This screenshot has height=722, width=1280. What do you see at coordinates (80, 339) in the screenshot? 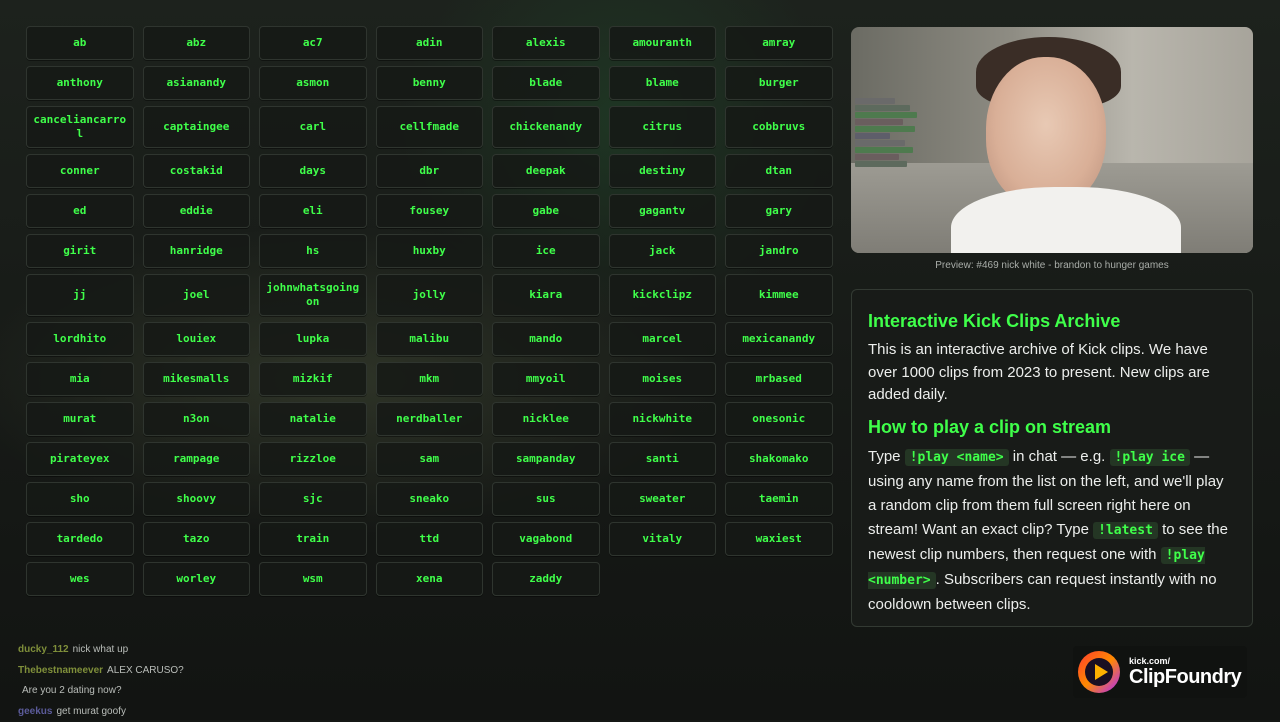
I see `streamer-button-lordhito: lordhito` at bounding box center [80, 339].